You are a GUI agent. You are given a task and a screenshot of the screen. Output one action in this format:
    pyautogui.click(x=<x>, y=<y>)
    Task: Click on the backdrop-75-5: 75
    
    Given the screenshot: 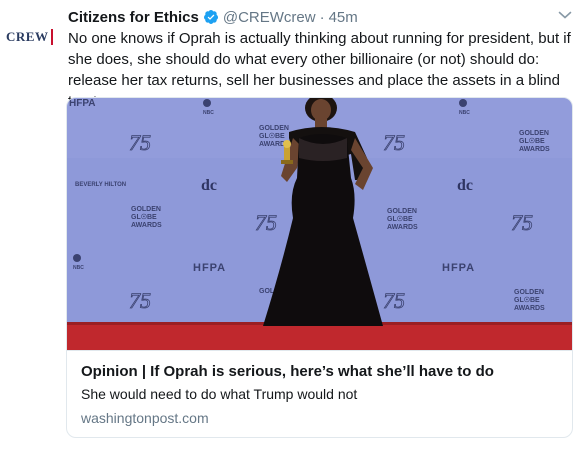 What is the action you would take?
    pyautogui.click(x=140, y=300)
    